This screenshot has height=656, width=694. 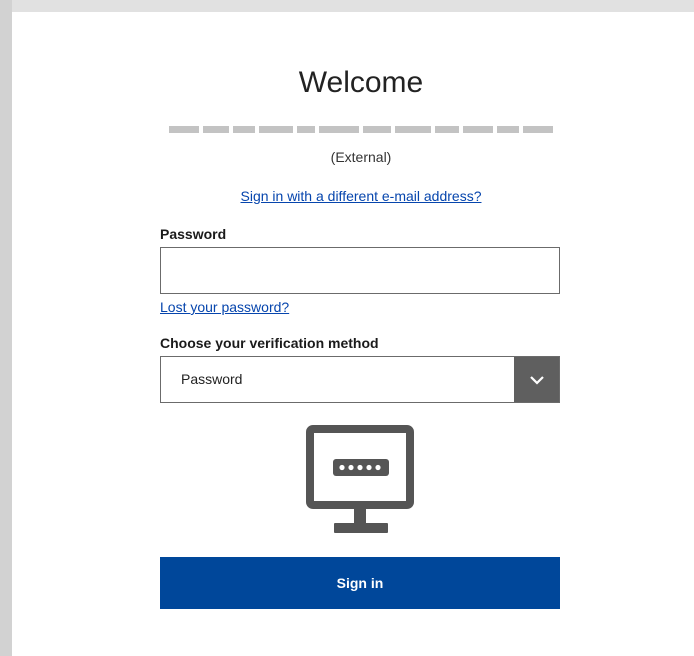 What do you see at coordinates (361, 157) in the screenshot?
I see `account-type-label: (External)` at bounding box center [361, 157].